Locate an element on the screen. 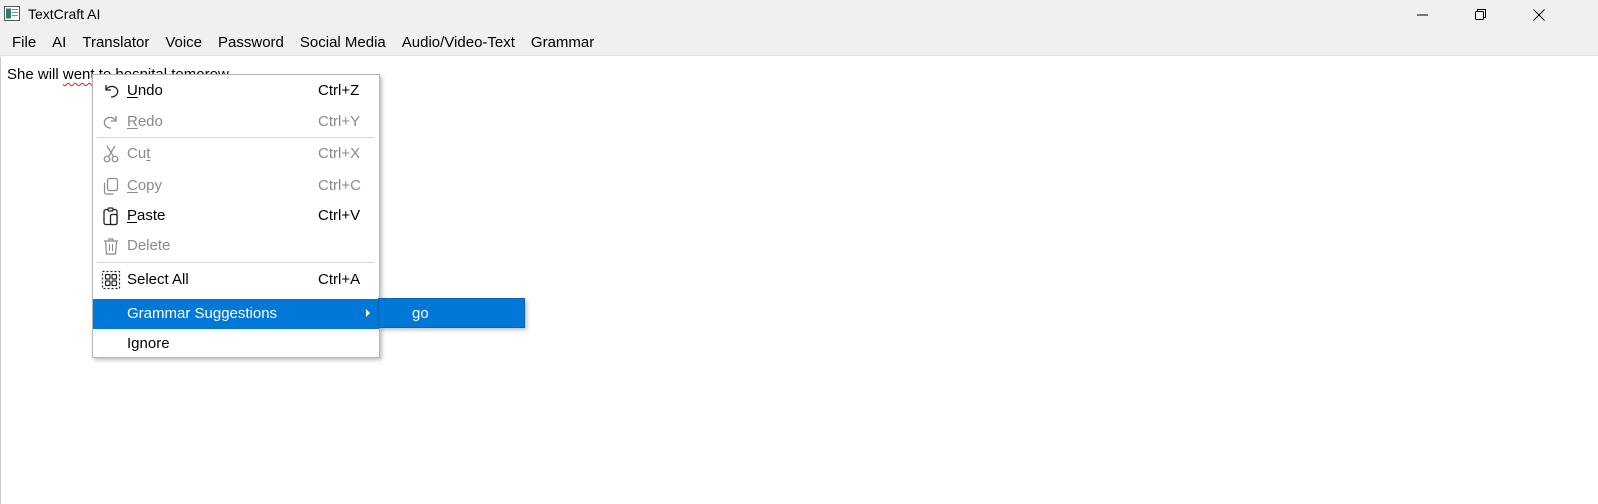 This screenshot has width=1598, height=504. restore-icon is located at coordinates (1480, 14).